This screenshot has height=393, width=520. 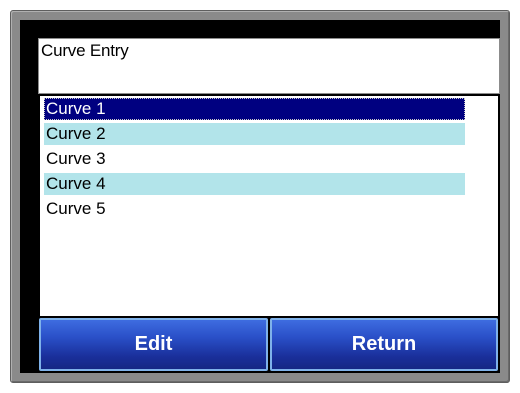 I want to click on list-item-curve-2: Curve 2, so click(x=254, y=134).